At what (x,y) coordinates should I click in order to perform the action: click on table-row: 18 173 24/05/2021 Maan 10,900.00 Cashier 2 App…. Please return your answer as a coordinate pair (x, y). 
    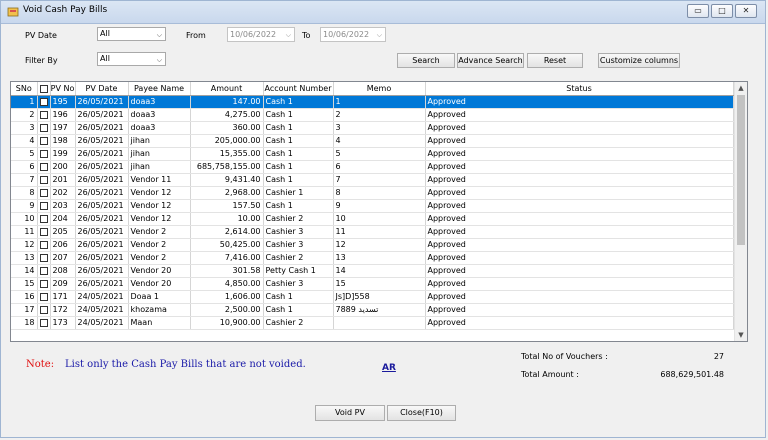
    Looking at the image, I should click on (372, 323).